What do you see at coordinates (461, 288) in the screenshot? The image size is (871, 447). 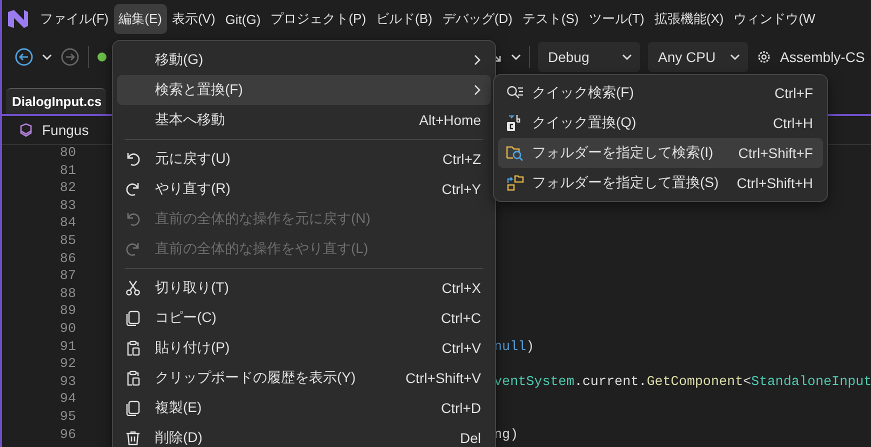 I see `shortcut-label: Ctrl+X` at bounding box center [461, 288].